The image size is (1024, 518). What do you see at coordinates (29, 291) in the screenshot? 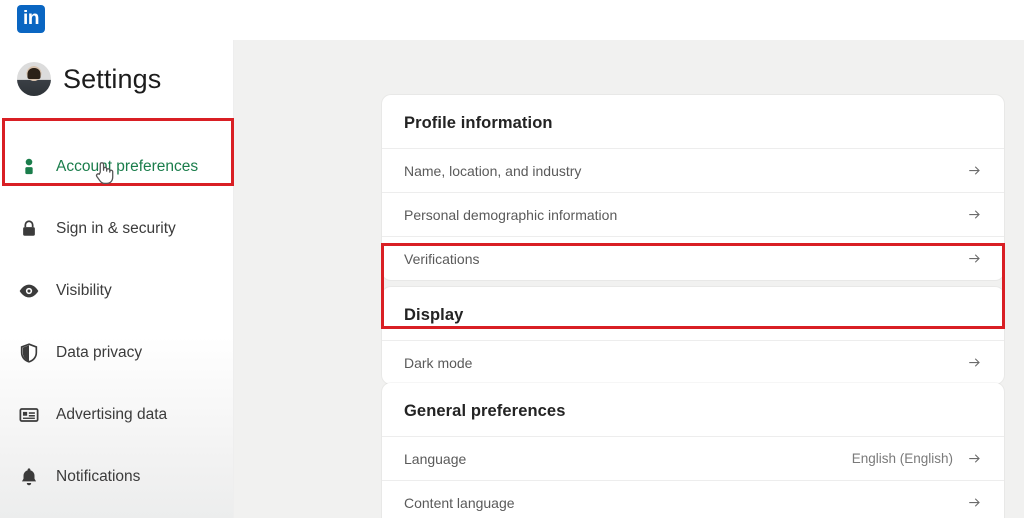
I see `eye-icon` at bounding box center [29, 291].